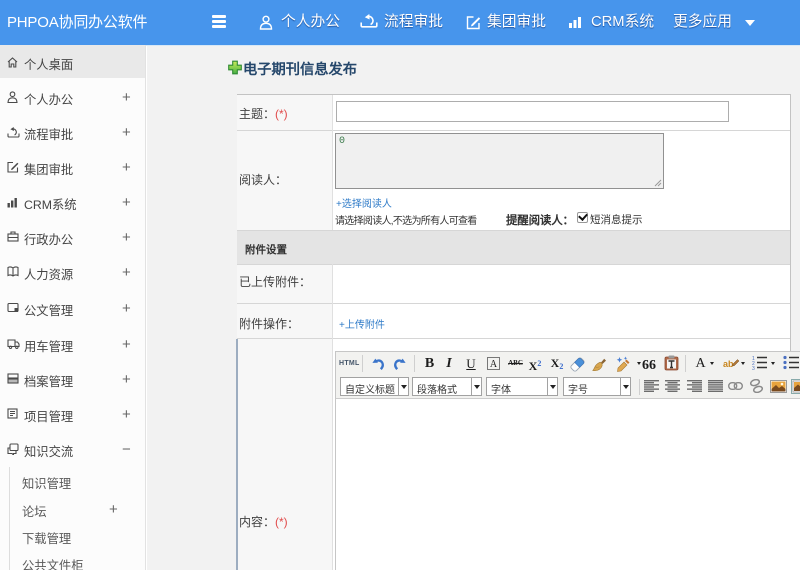 Image resolution: width=800 pixels, height=570 pixels. I want to click on svg-text: 3, so click(753, 368).